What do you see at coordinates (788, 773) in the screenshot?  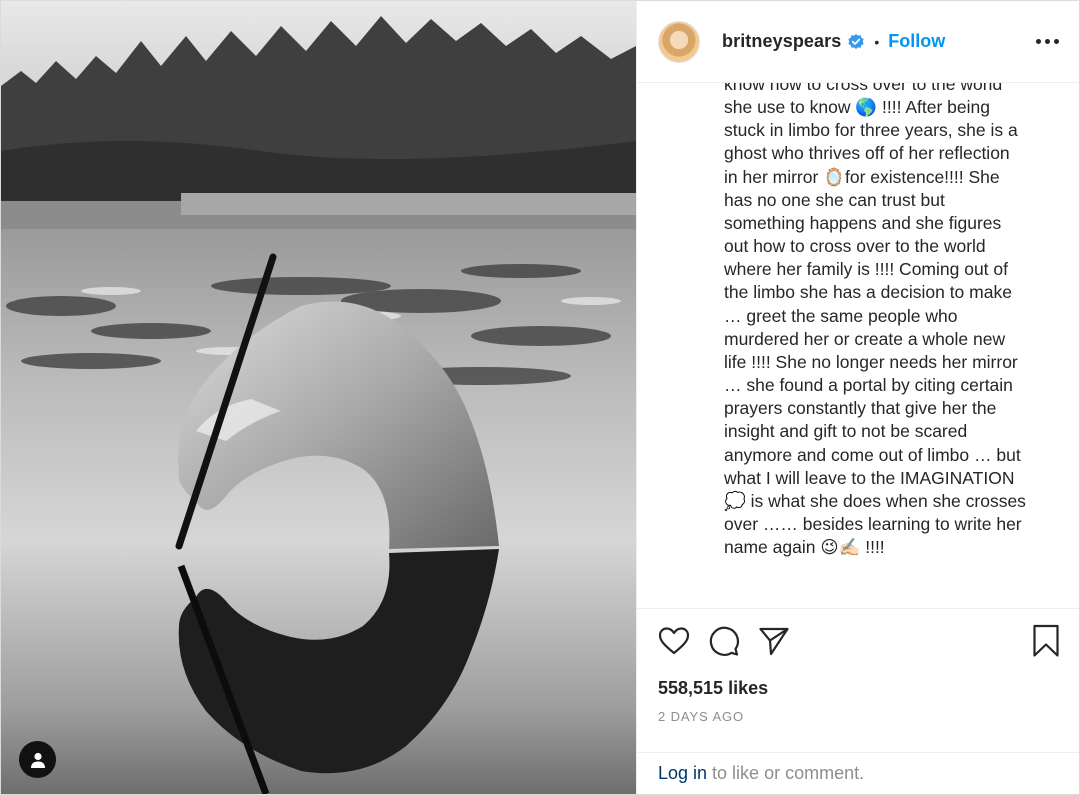 I see `login-prompt-text: to like or comment.` at bounding box center [788, 773].